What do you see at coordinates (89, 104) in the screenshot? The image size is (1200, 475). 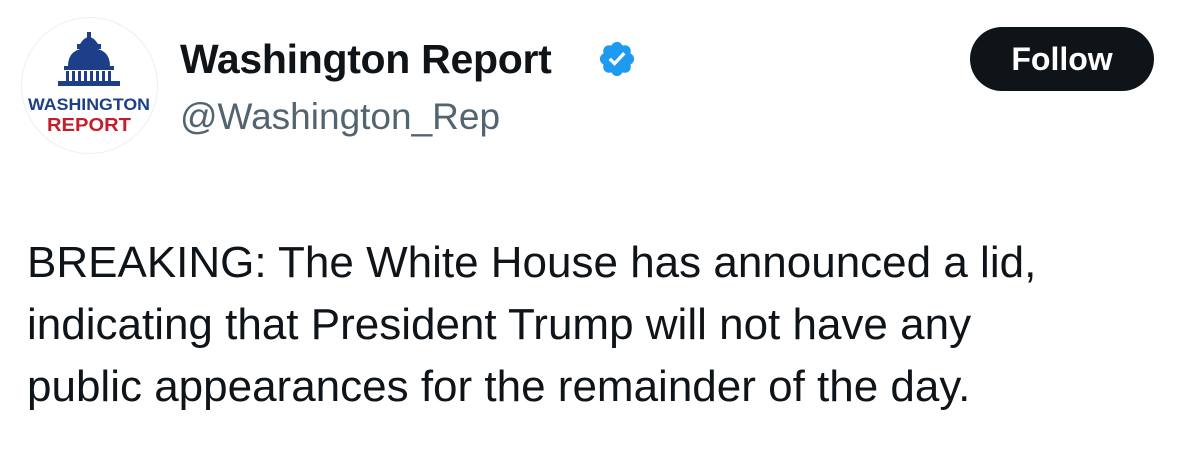 I see `avatar-logo-line1: WASHINGTON` at bounding box center [89, 104].